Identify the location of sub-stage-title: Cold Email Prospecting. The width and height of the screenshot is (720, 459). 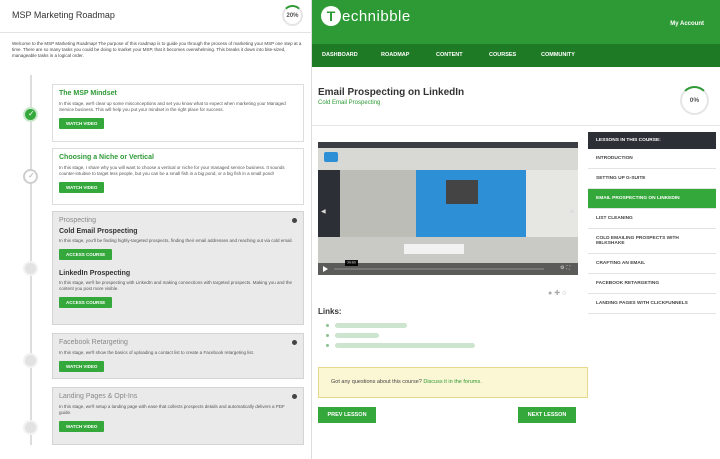
(98, 231).